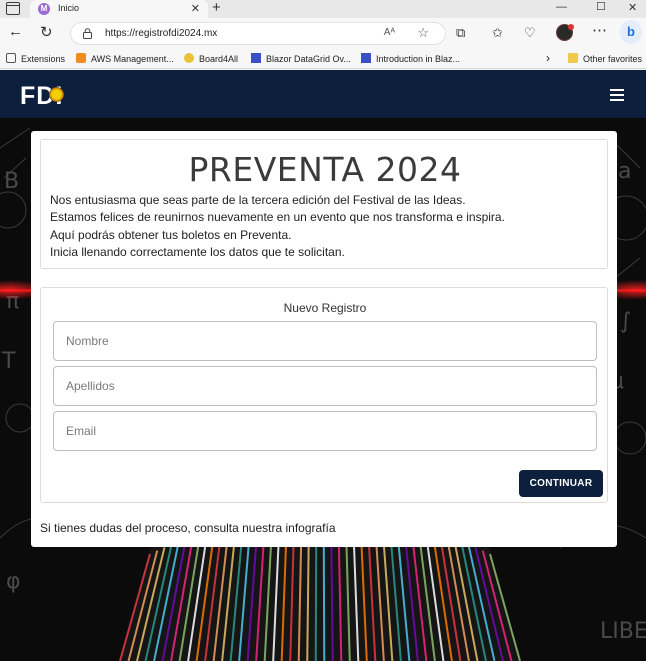 This screenshot has width=646, height=661. Describe the element at coordinates (565, 32) in the screenshot. I see `profile-avatar` at that location.